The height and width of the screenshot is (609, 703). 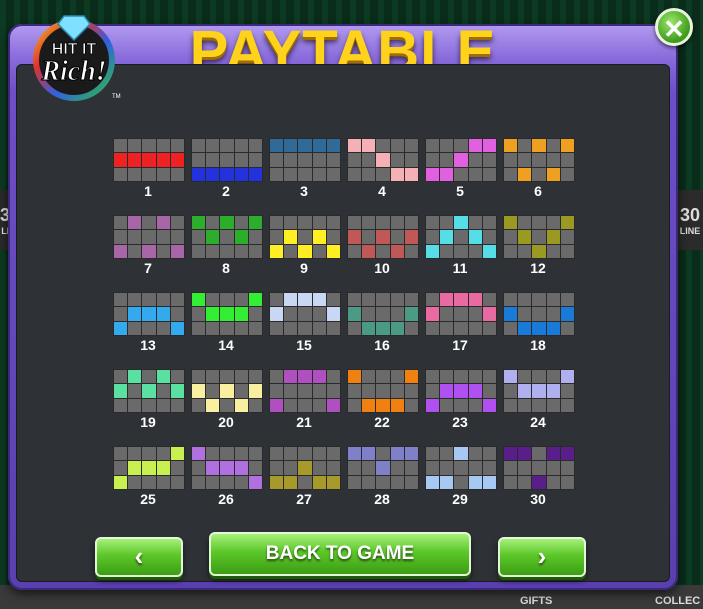 I want to click on payline-30: 30, so click(x=539, y=477).